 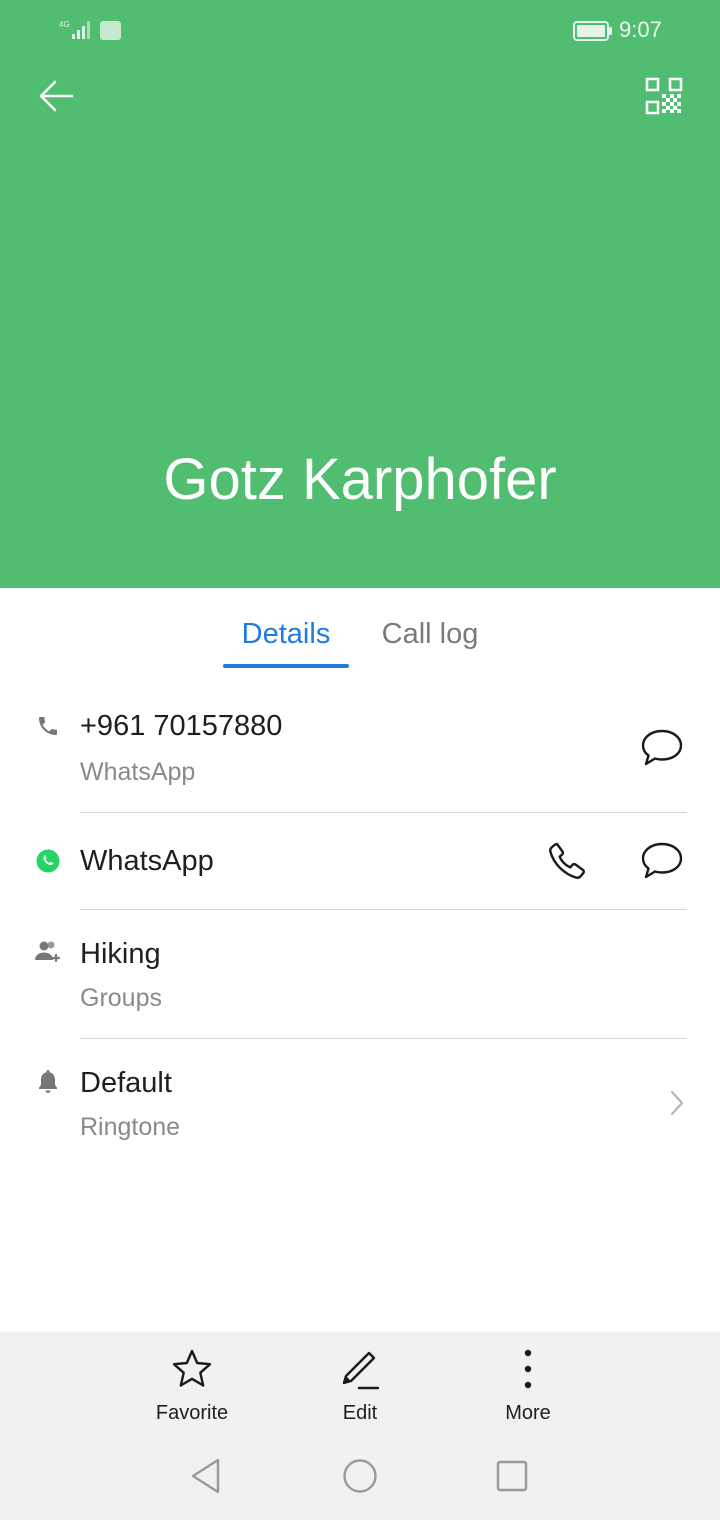 What do you see at coordinates (120, 954) in the screenshot?
I see `group-name: Hiking` at bounding box center [120, 954].